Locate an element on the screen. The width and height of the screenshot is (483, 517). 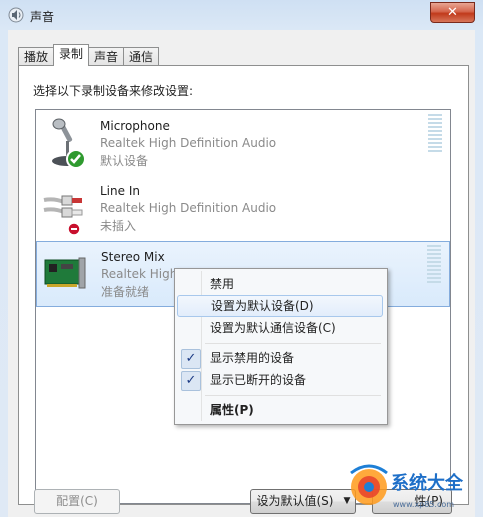
site-watermark-logo: 系统大全 www.xp85.com is located at coordinates (407, 486).